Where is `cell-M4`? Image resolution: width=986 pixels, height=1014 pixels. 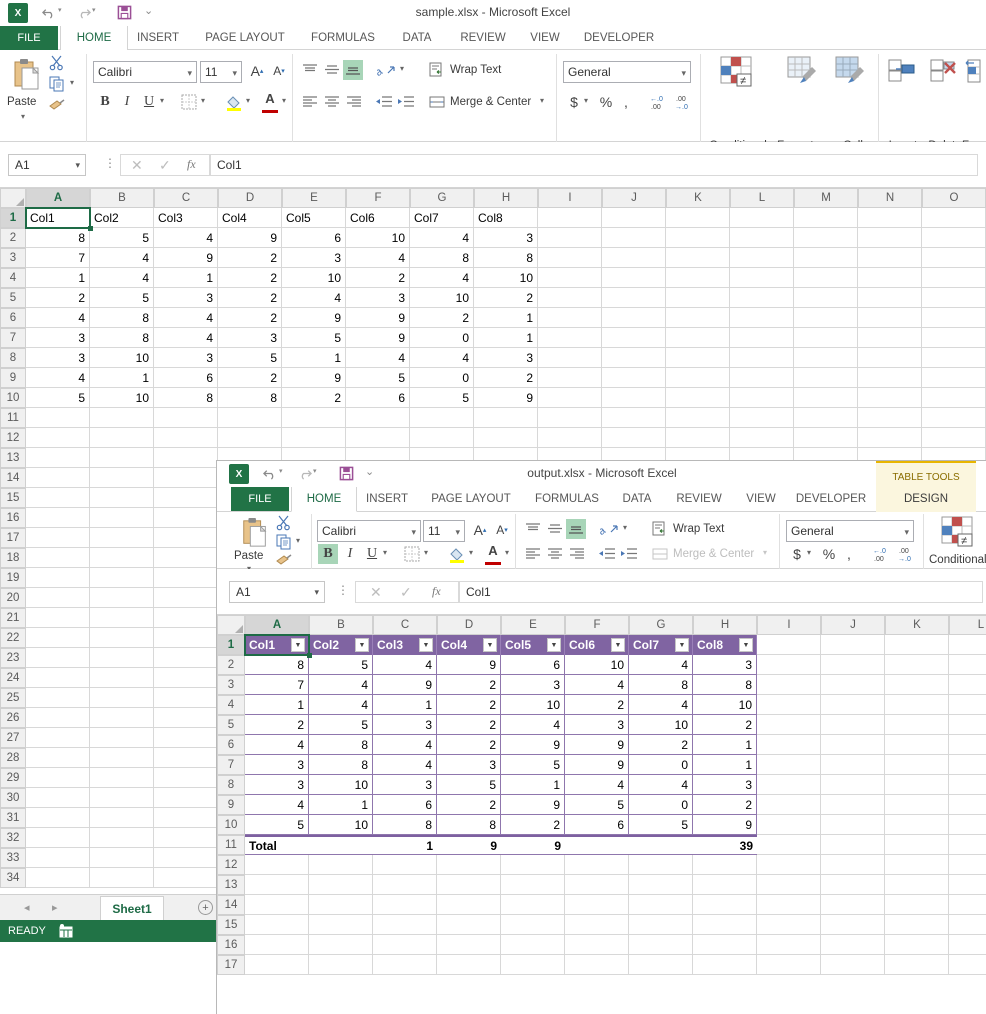
cell-M4 is located at coordinates (826, 278).